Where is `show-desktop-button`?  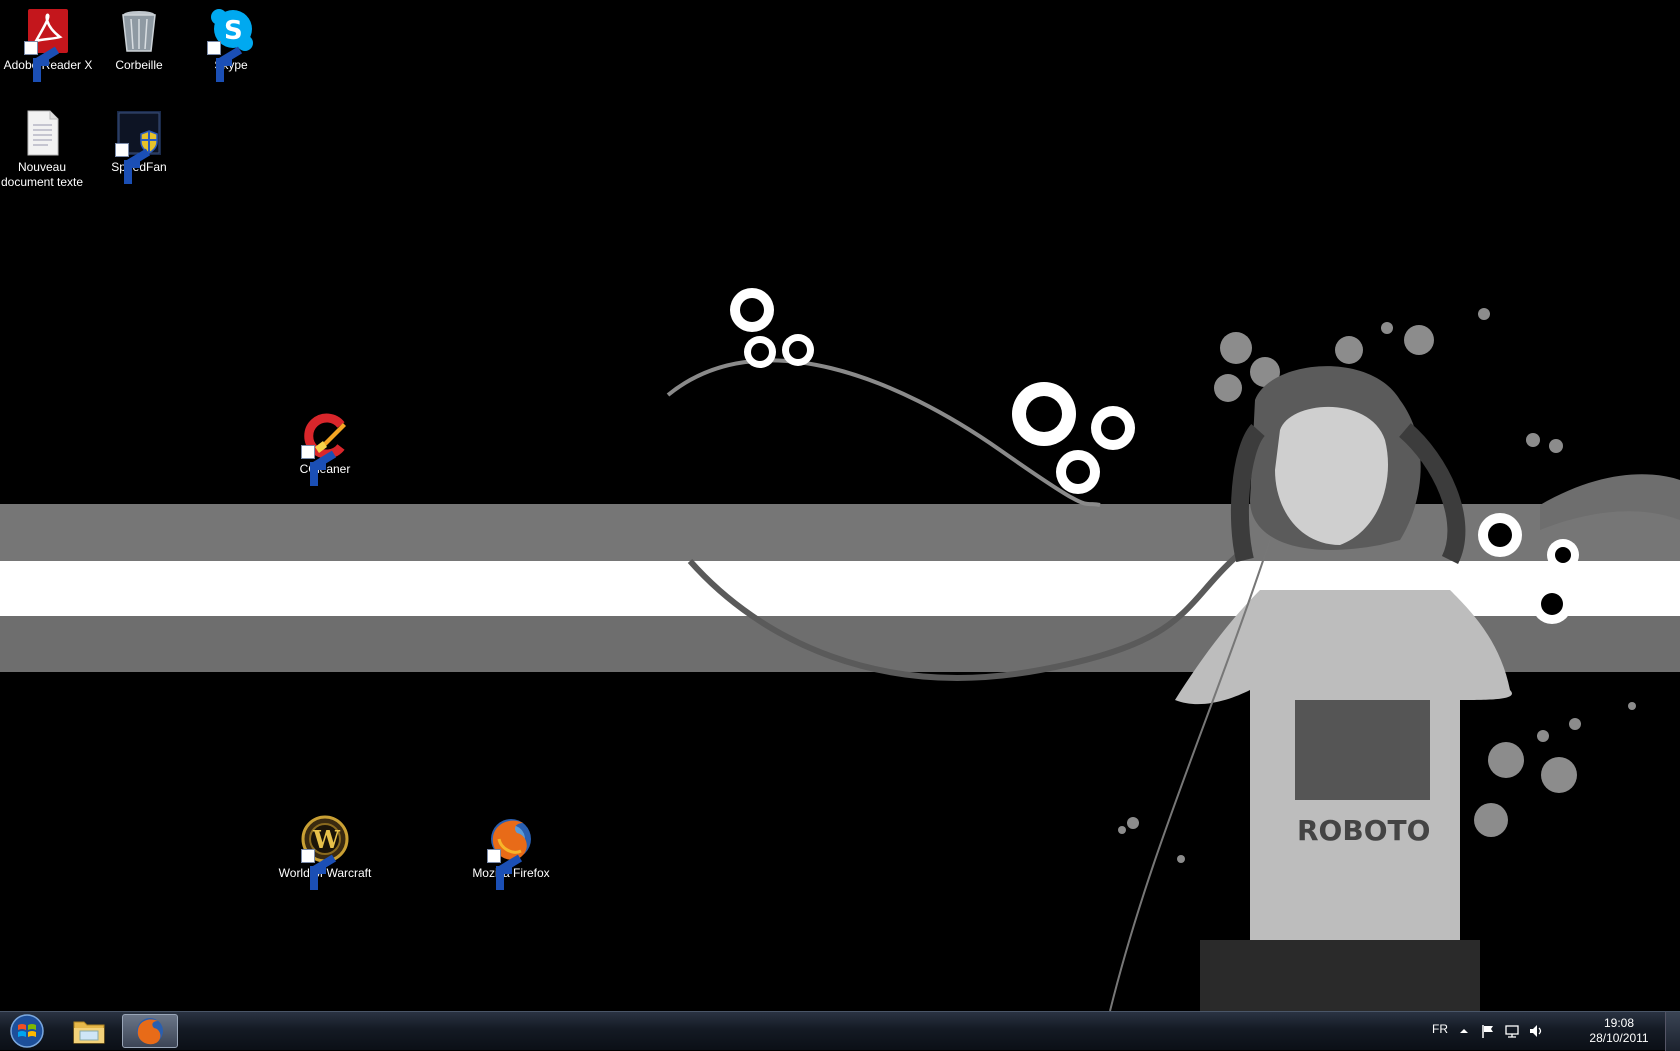 show-desktop-button is located at coordinates (1672, 1031).